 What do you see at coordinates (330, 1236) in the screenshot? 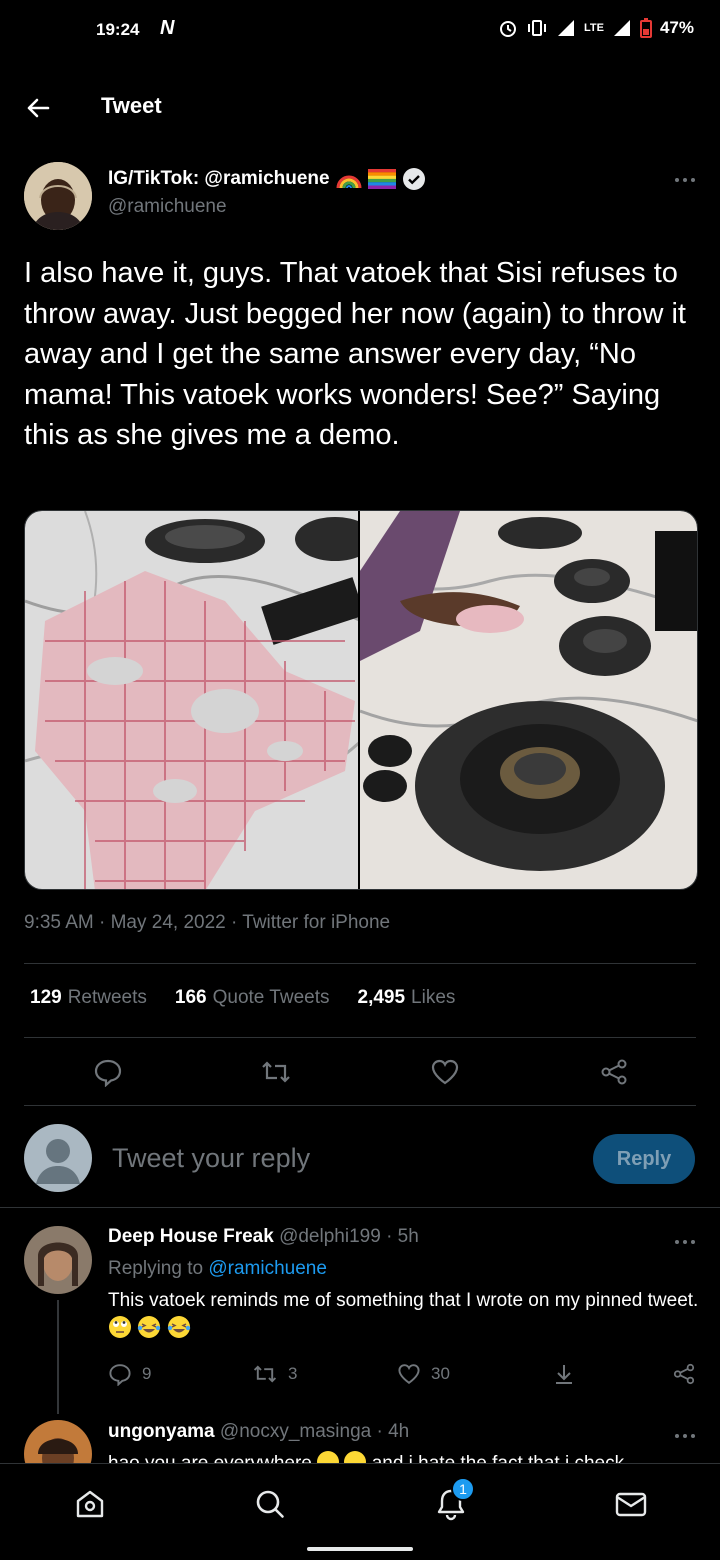
I see `reply-1-handle: @delphi199` at bounding box center [330, 1236].